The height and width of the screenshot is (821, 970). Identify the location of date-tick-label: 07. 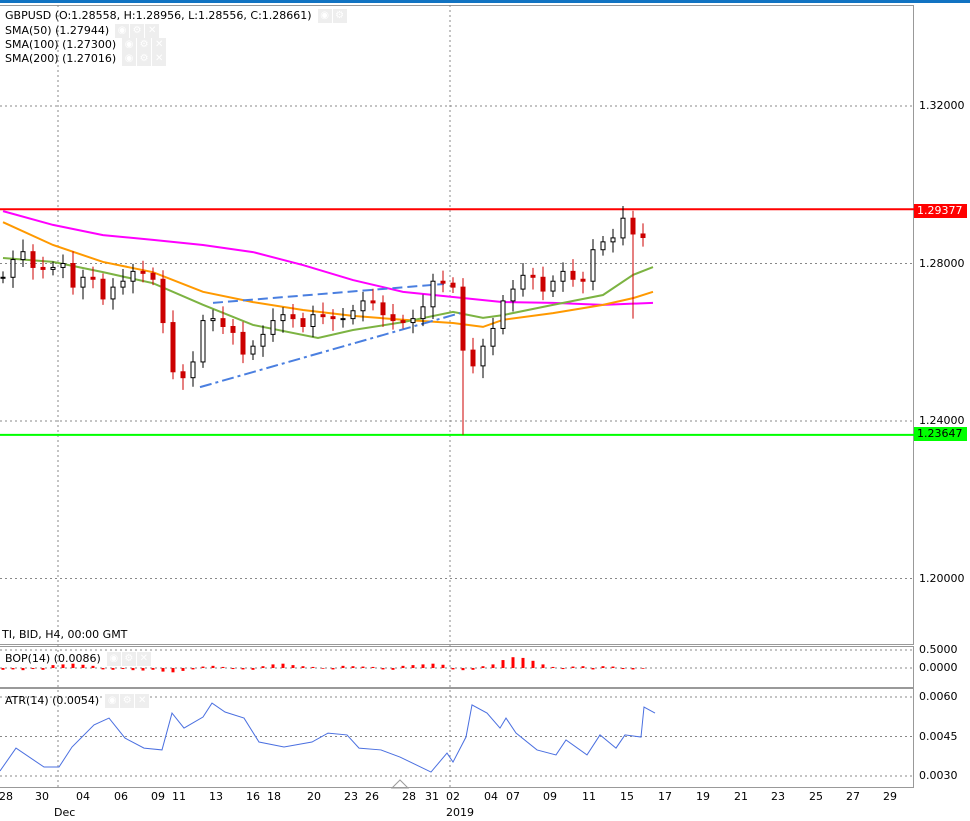
(513, 796).